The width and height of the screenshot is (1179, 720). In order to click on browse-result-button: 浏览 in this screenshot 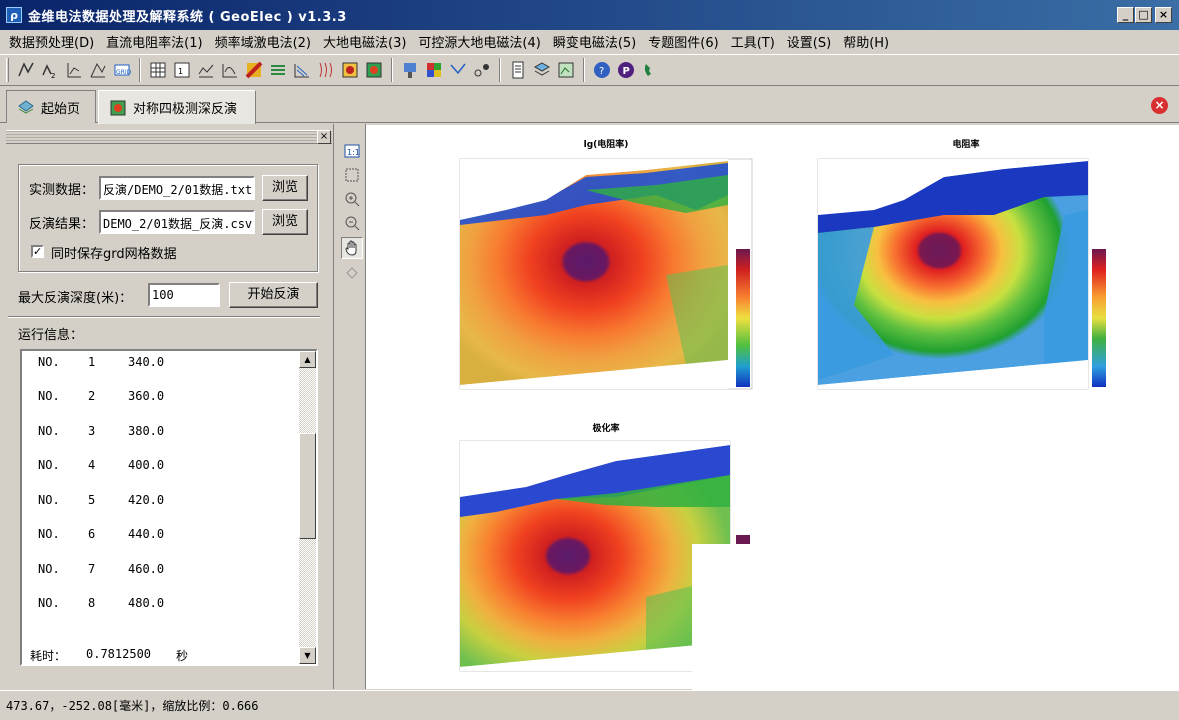, I will do `click(285, 222)`.